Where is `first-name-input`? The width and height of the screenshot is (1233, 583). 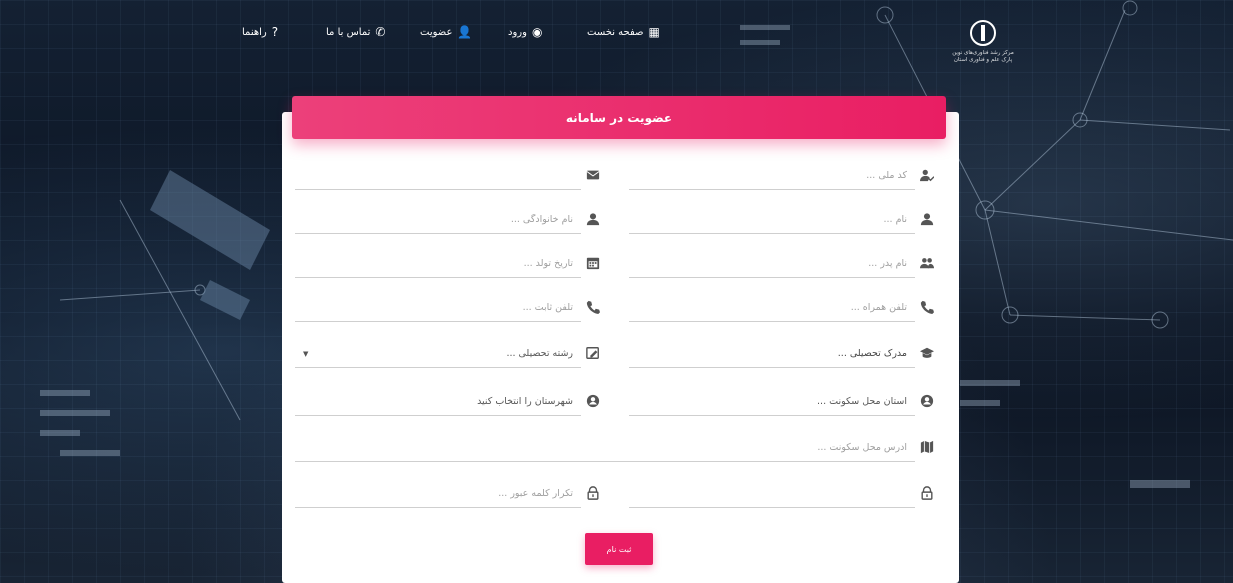 first-name-input is located at coordinates (789, 219).